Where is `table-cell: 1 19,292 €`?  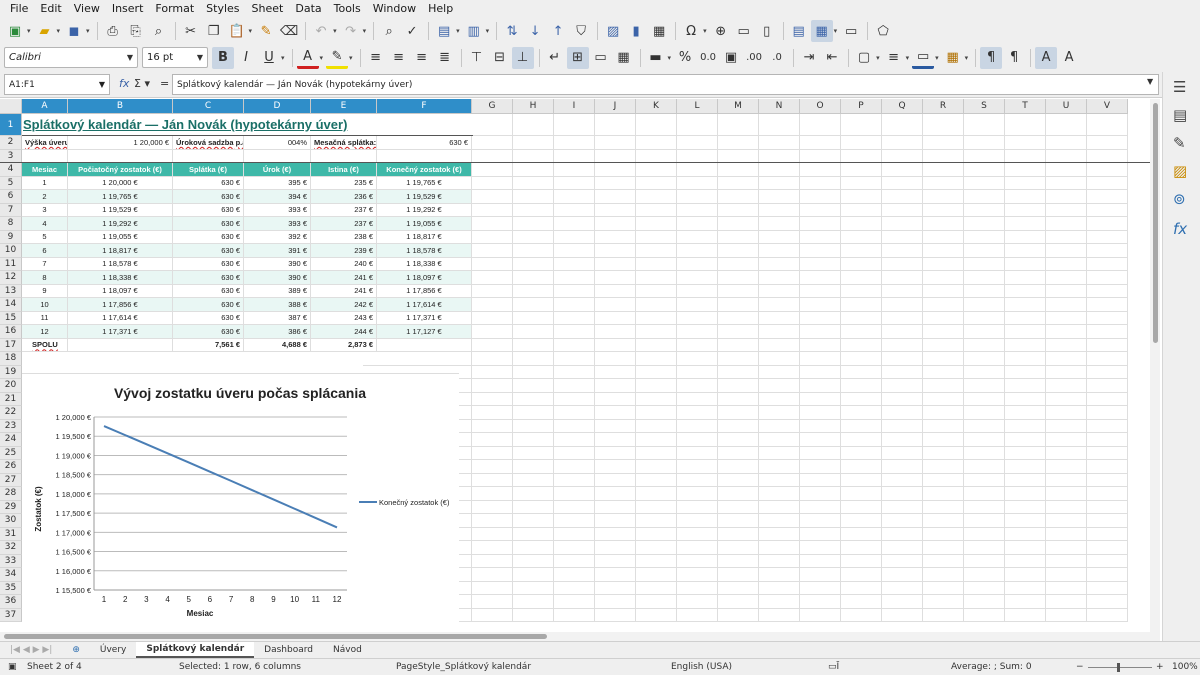 table-cell: 1 19,292 € is located at coordinates (424, 210).